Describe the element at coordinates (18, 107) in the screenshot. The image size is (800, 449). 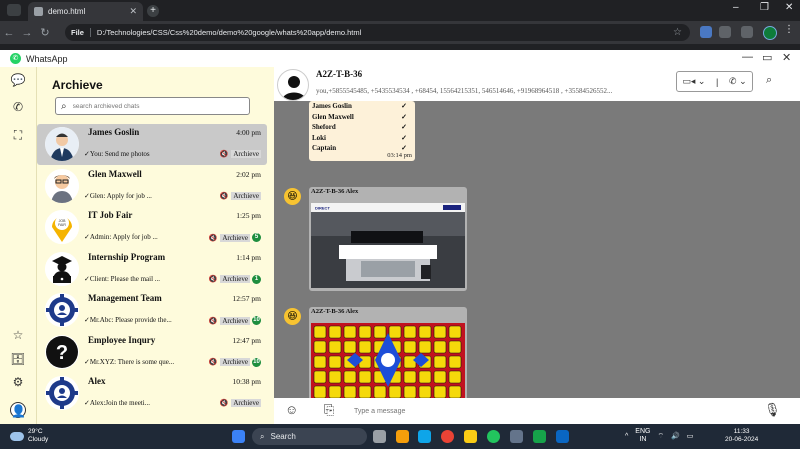
I see `calls-icon: ✆` at that location.